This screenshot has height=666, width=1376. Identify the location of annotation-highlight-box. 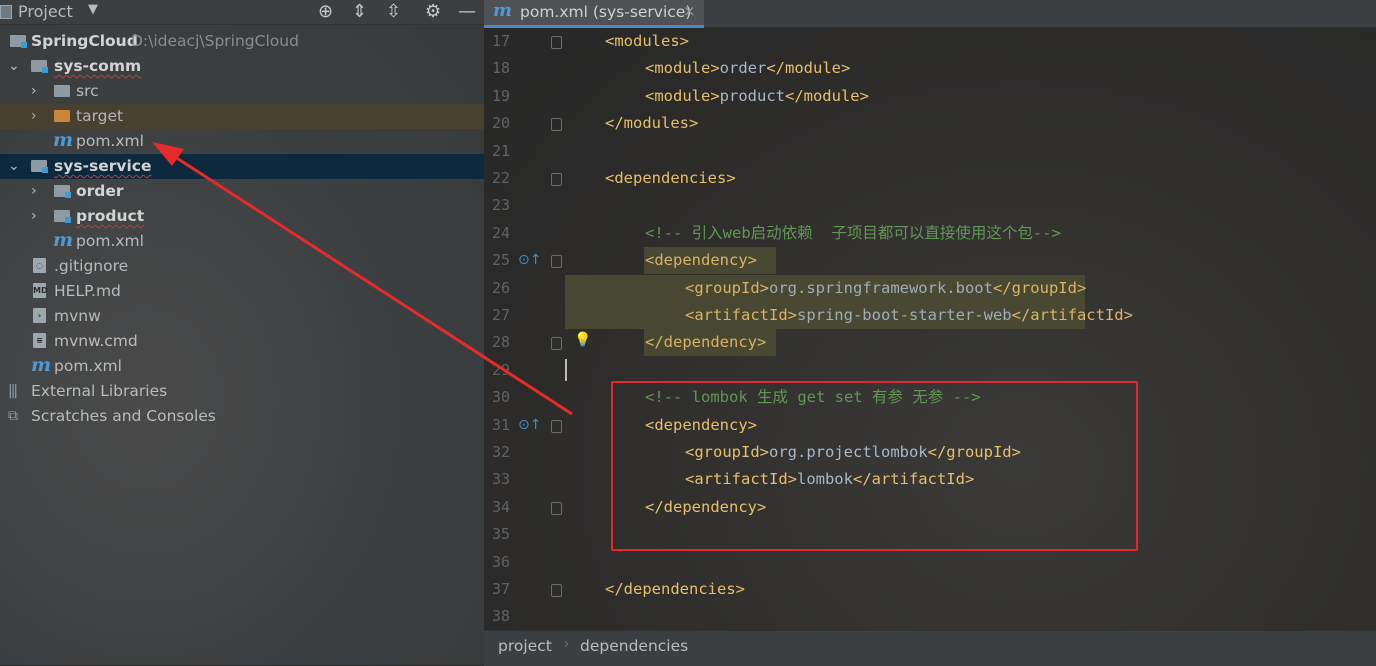
(874, 466).